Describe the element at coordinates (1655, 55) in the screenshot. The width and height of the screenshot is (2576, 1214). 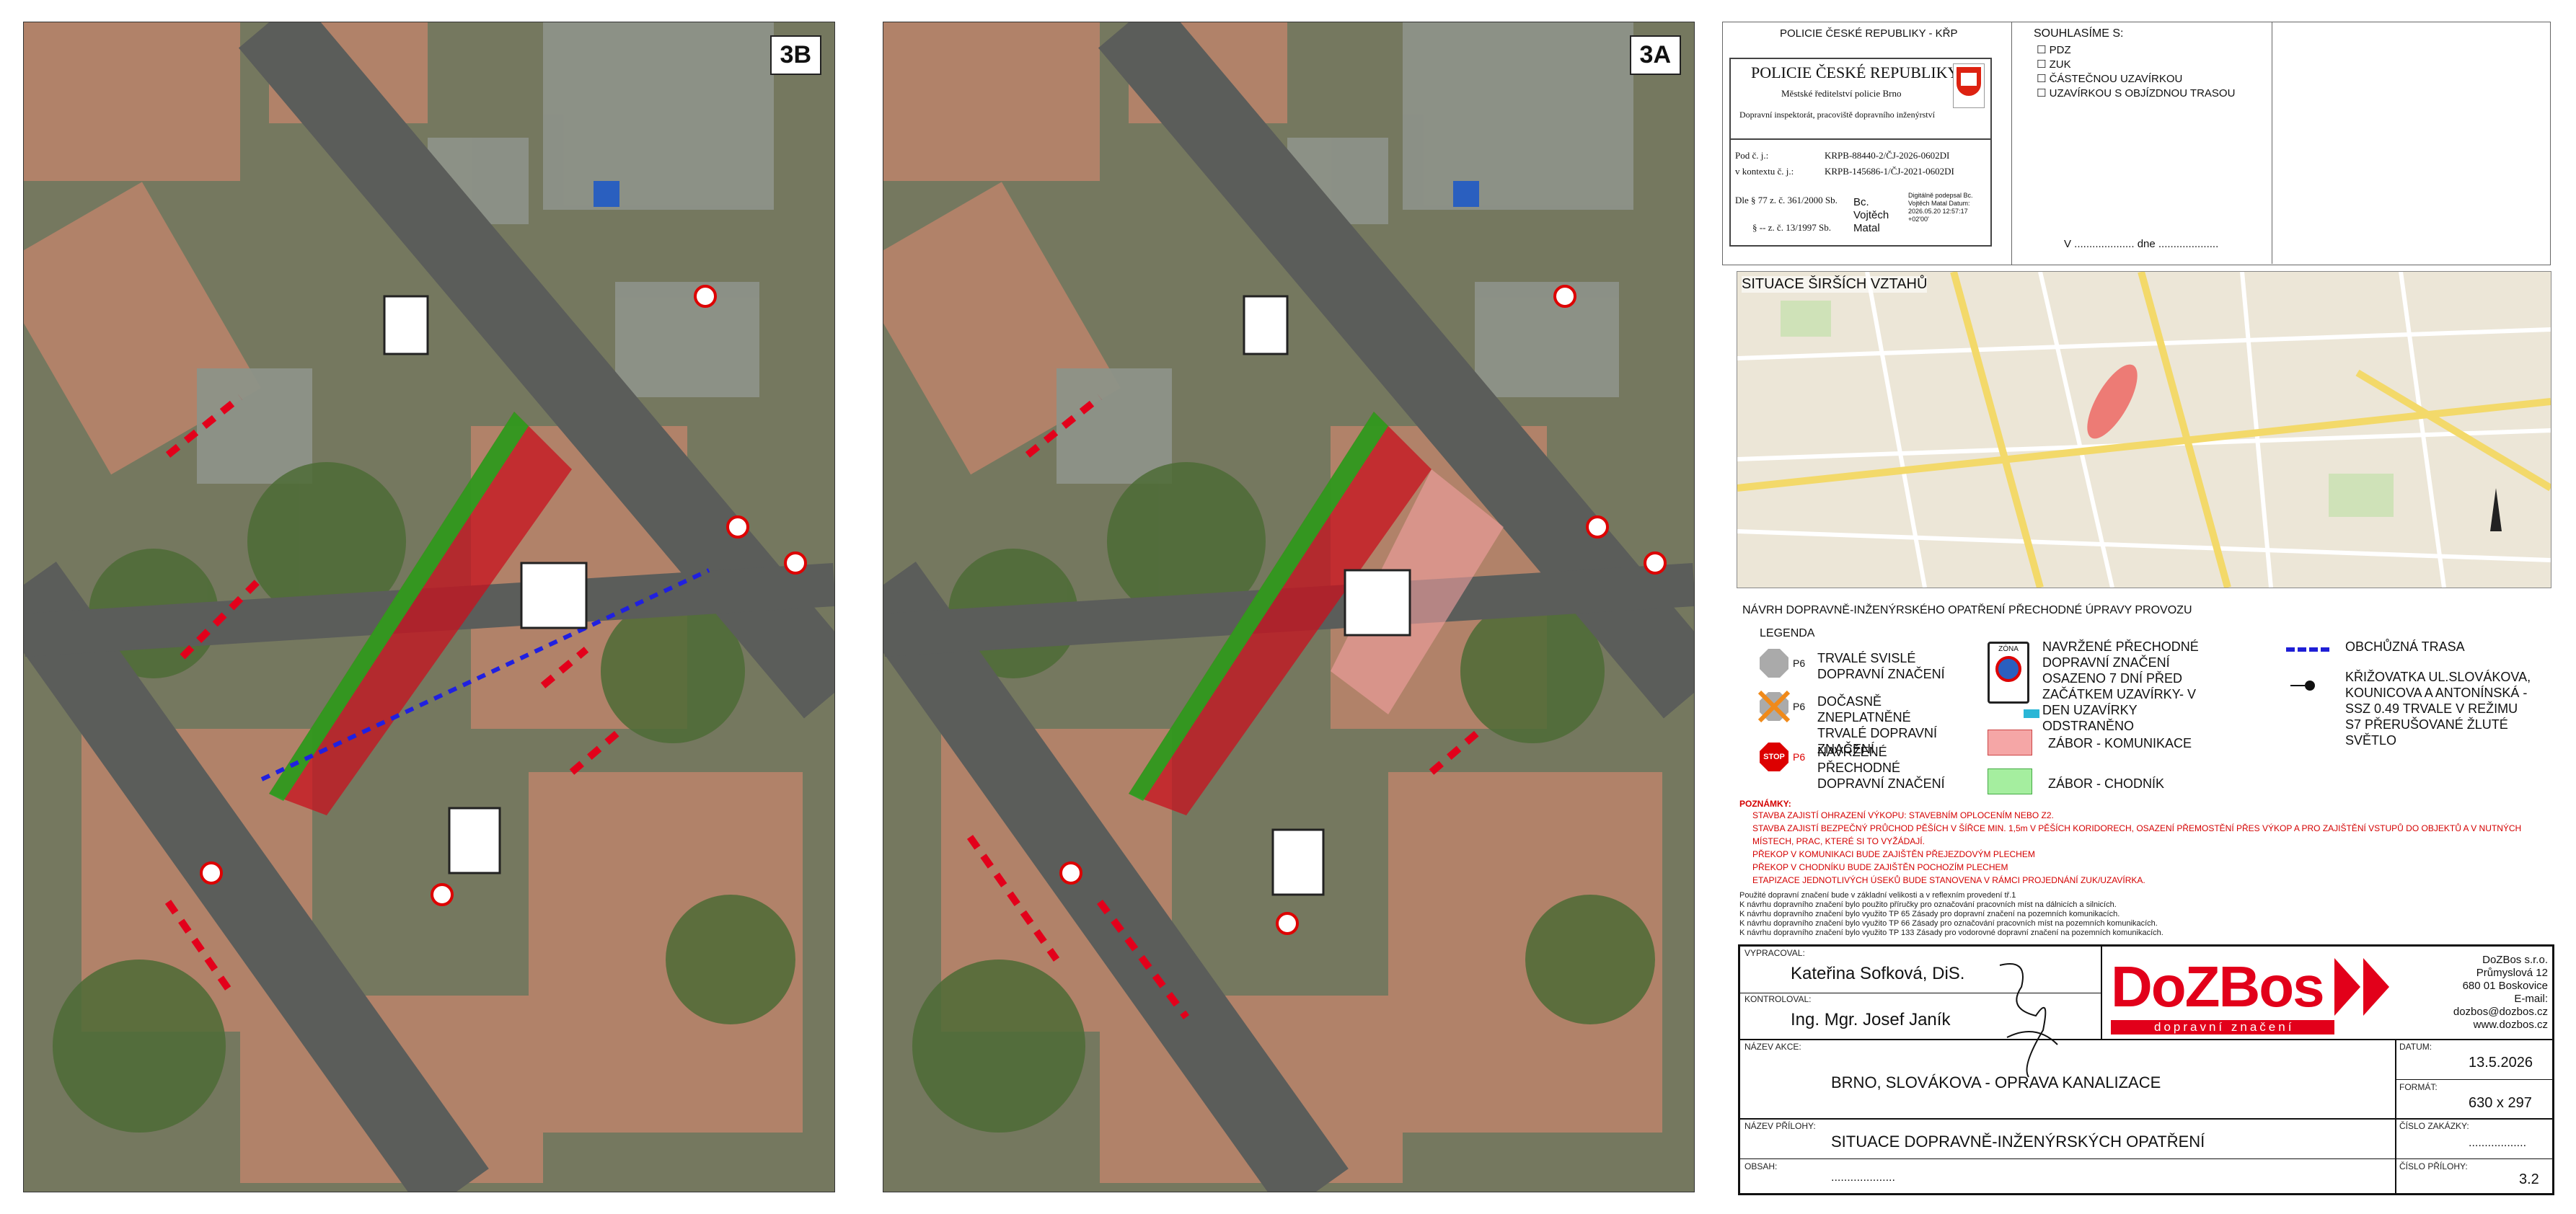
I see `map-variant-label: 3A` at that location.